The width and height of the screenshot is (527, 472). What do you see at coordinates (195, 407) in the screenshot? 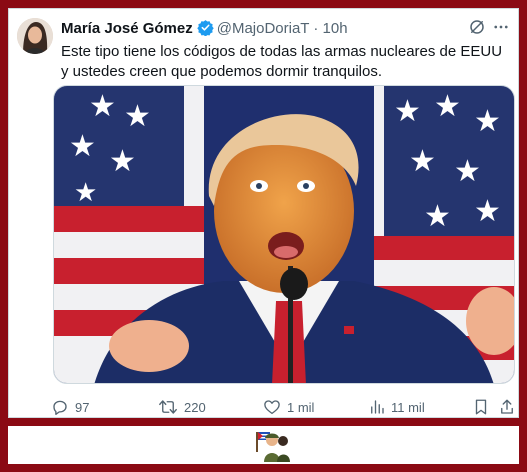
I see `retweet-count: 220` at bounding box center [195, 407].